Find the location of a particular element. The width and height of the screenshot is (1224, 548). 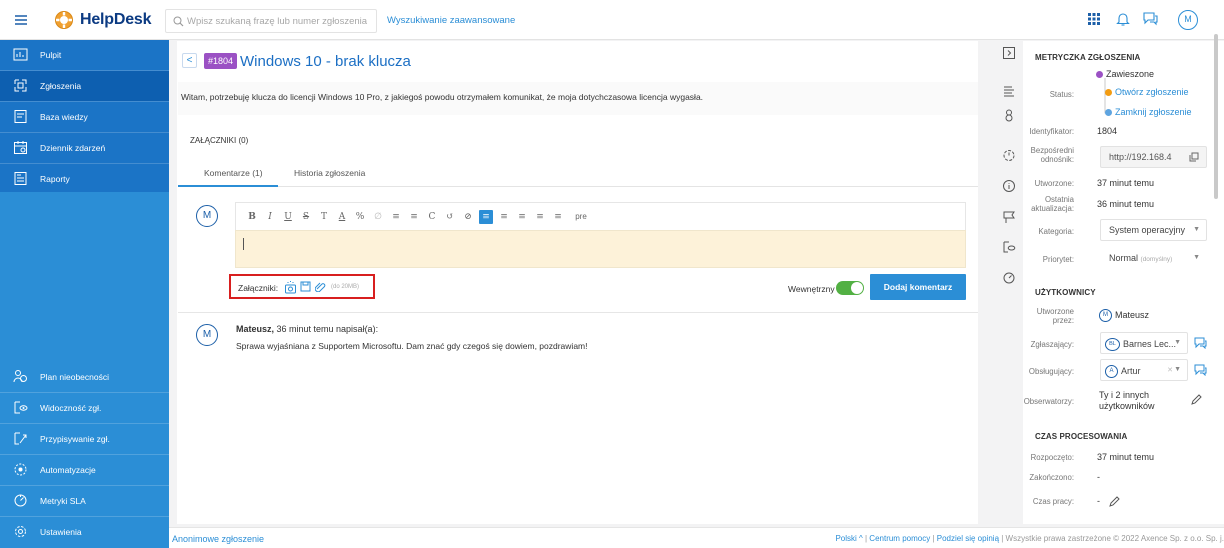

bold-button: B is located at coordinates (252, 217).